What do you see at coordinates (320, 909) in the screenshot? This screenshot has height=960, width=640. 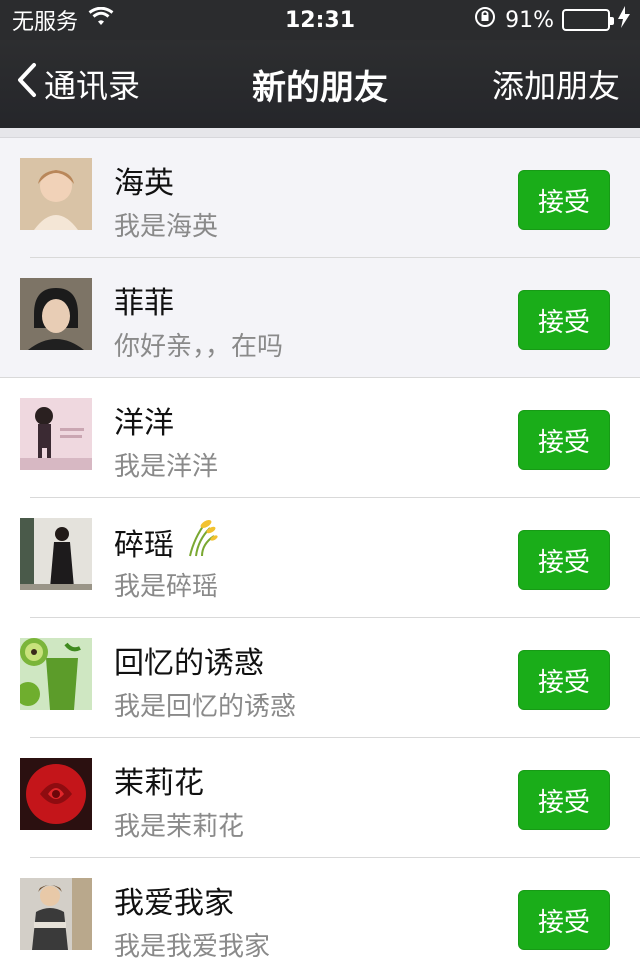 I see `friend-request-row: 我爱我家 我是我爱我家 接受` at bounding box center [320, 909].